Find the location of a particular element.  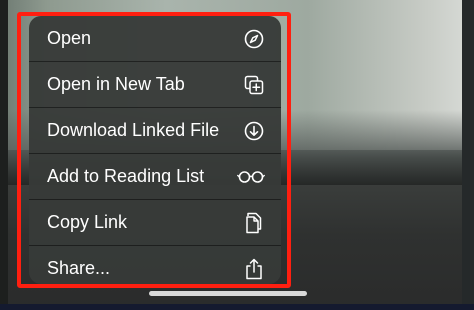

menu-item-download-linked-file: Download Linked File is located at coordinates (155, 130).